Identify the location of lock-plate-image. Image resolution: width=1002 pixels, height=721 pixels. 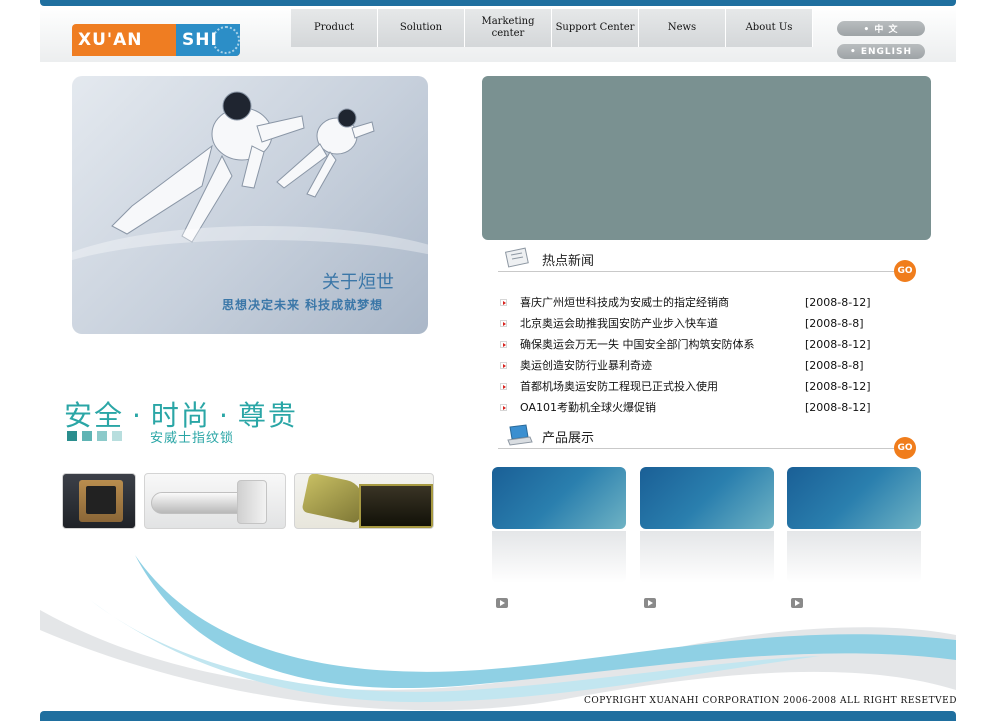
(252, 502).